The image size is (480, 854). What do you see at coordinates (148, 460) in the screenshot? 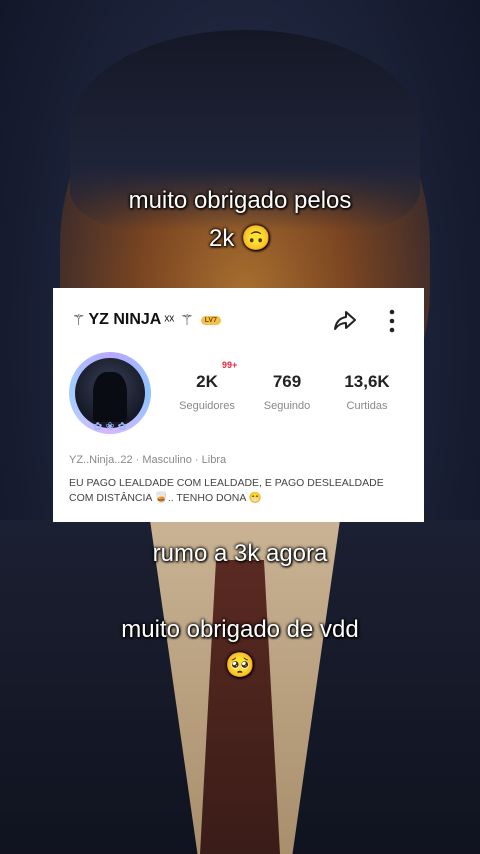
I see `profile-meta: YZ..Ninja..22 · Masculino · Libra` at bounding box center [148, 460].